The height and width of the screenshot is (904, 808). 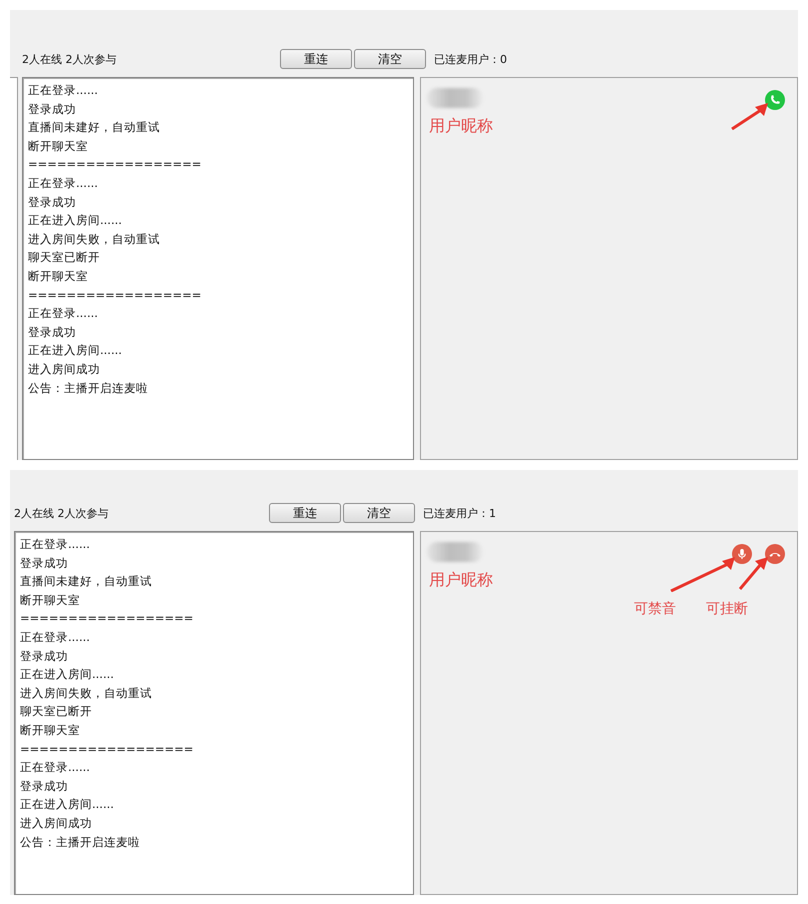 What do you see at coordinates (727, 609) in the screenshot?
I see `annotation-note: 可挂断` at bounding box center [727, 609].